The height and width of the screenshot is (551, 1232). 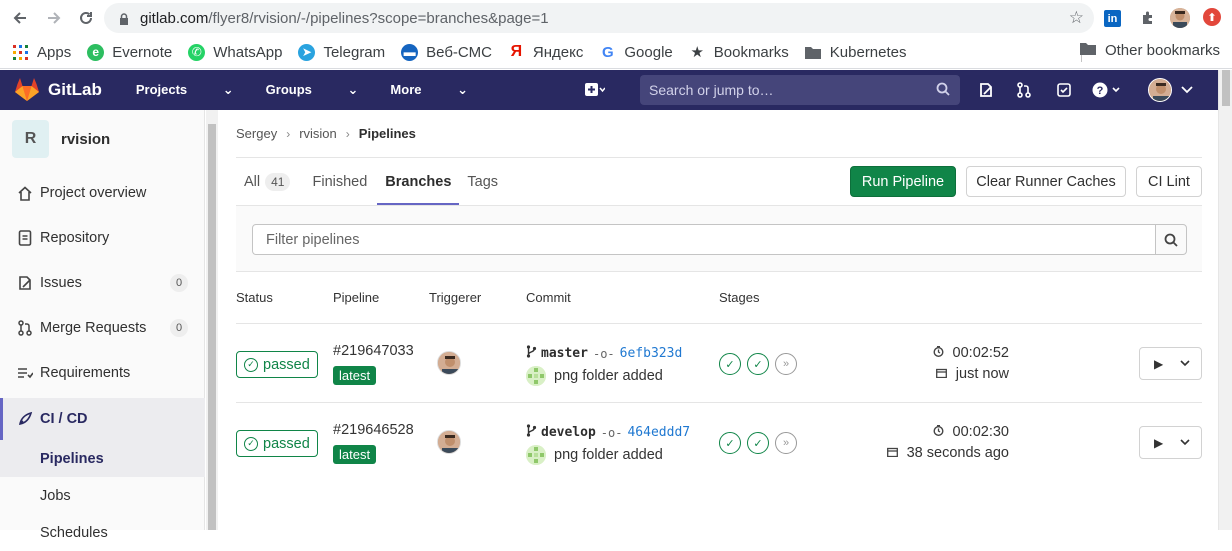 What do you see at coordinates (102, 419) in the screenshot?
I see `sidebar-item-ci-cd: CI / CD` at bounding box center [102, 419].